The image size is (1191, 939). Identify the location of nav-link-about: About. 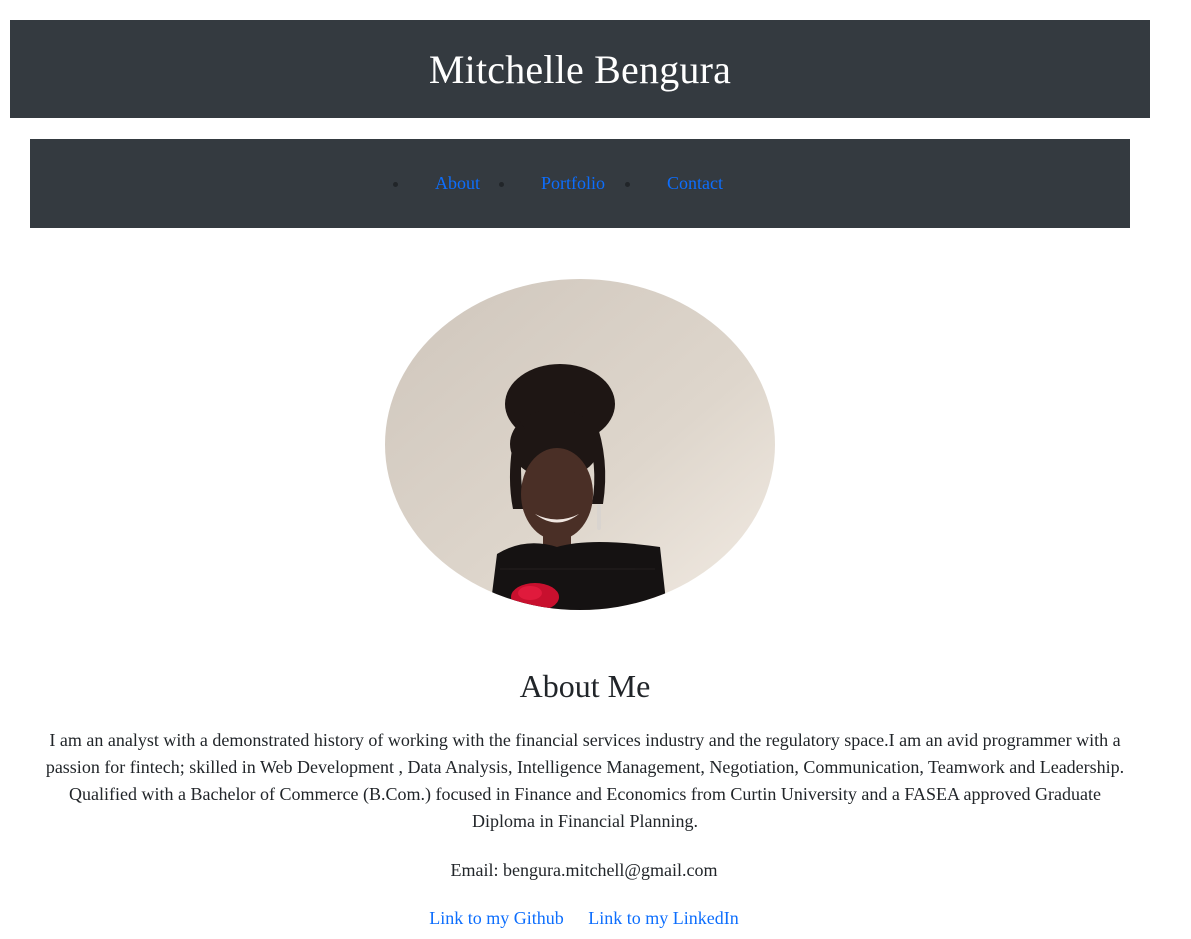
(457, 183).